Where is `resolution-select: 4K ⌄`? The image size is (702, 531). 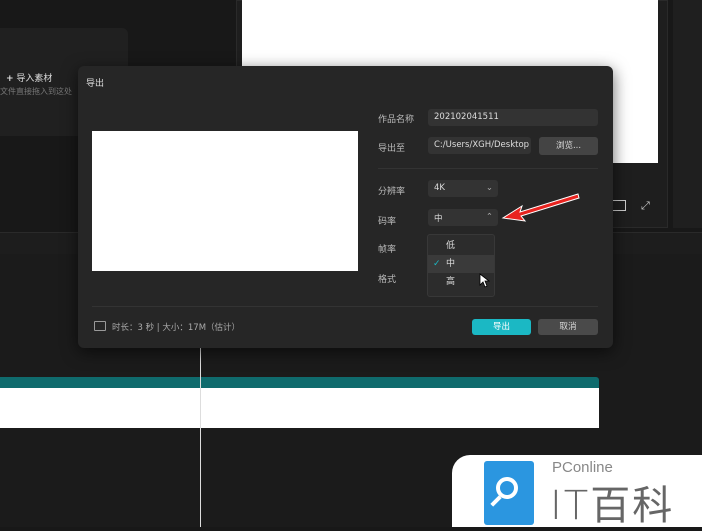
resolution-select: 4K ⌄ is located at coordinates (463, 188).